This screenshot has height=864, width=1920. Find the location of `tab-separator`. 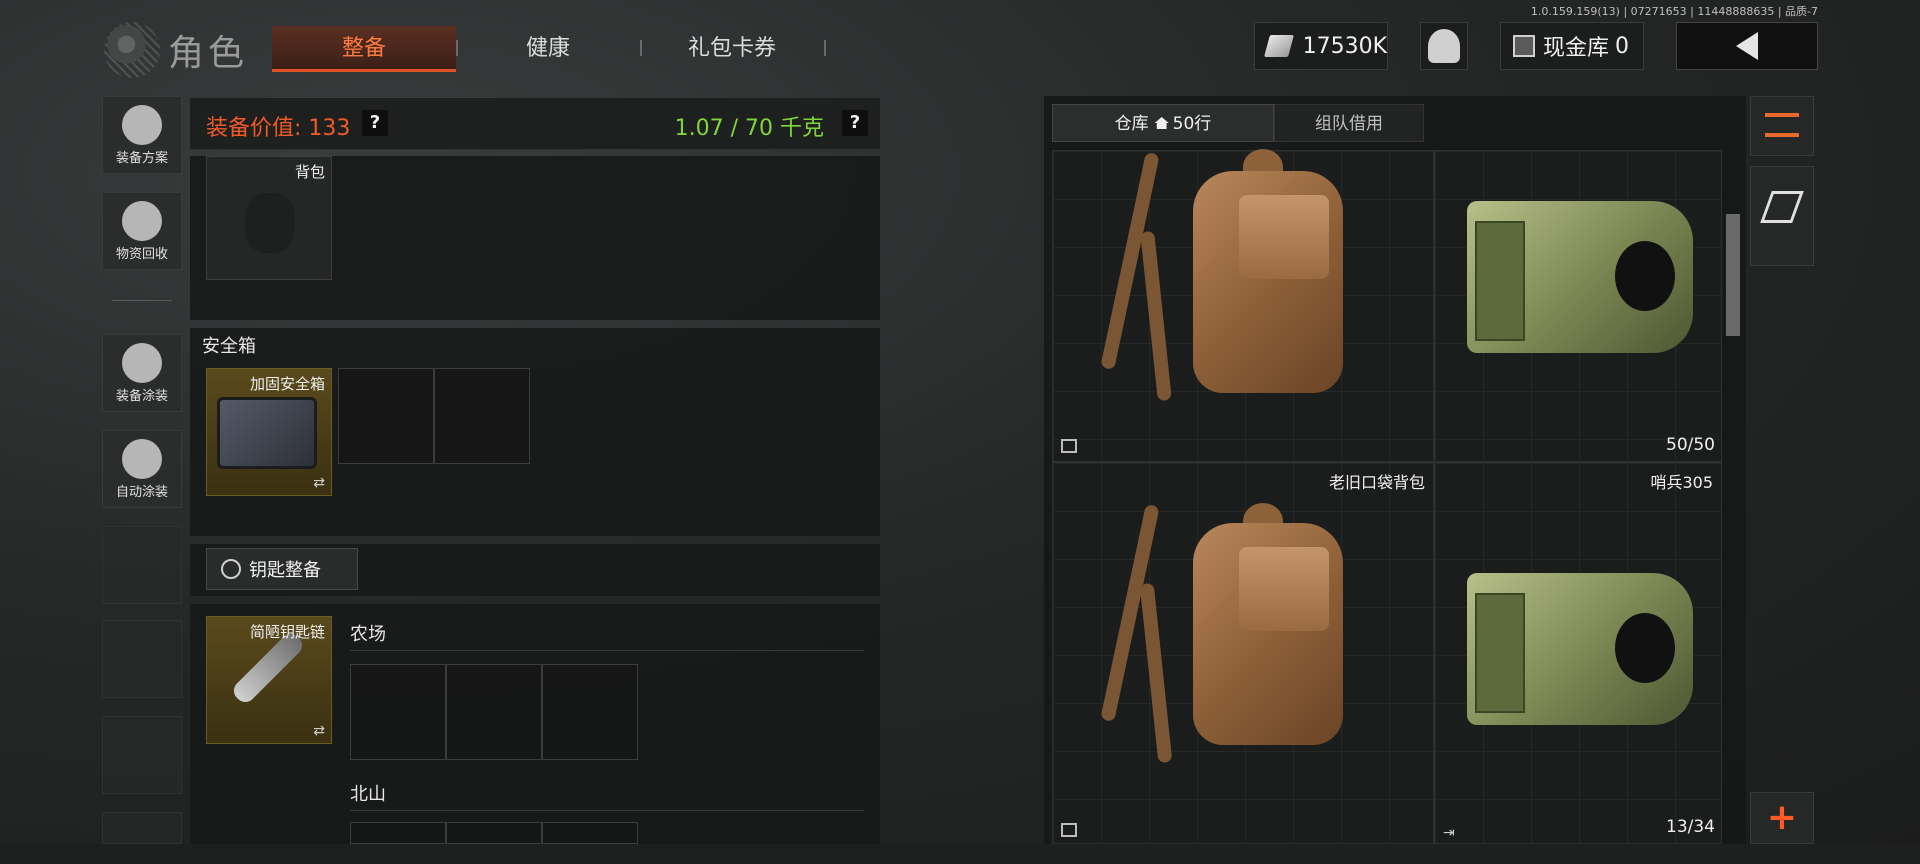

tab-separator is located at coordinates (825, 48).